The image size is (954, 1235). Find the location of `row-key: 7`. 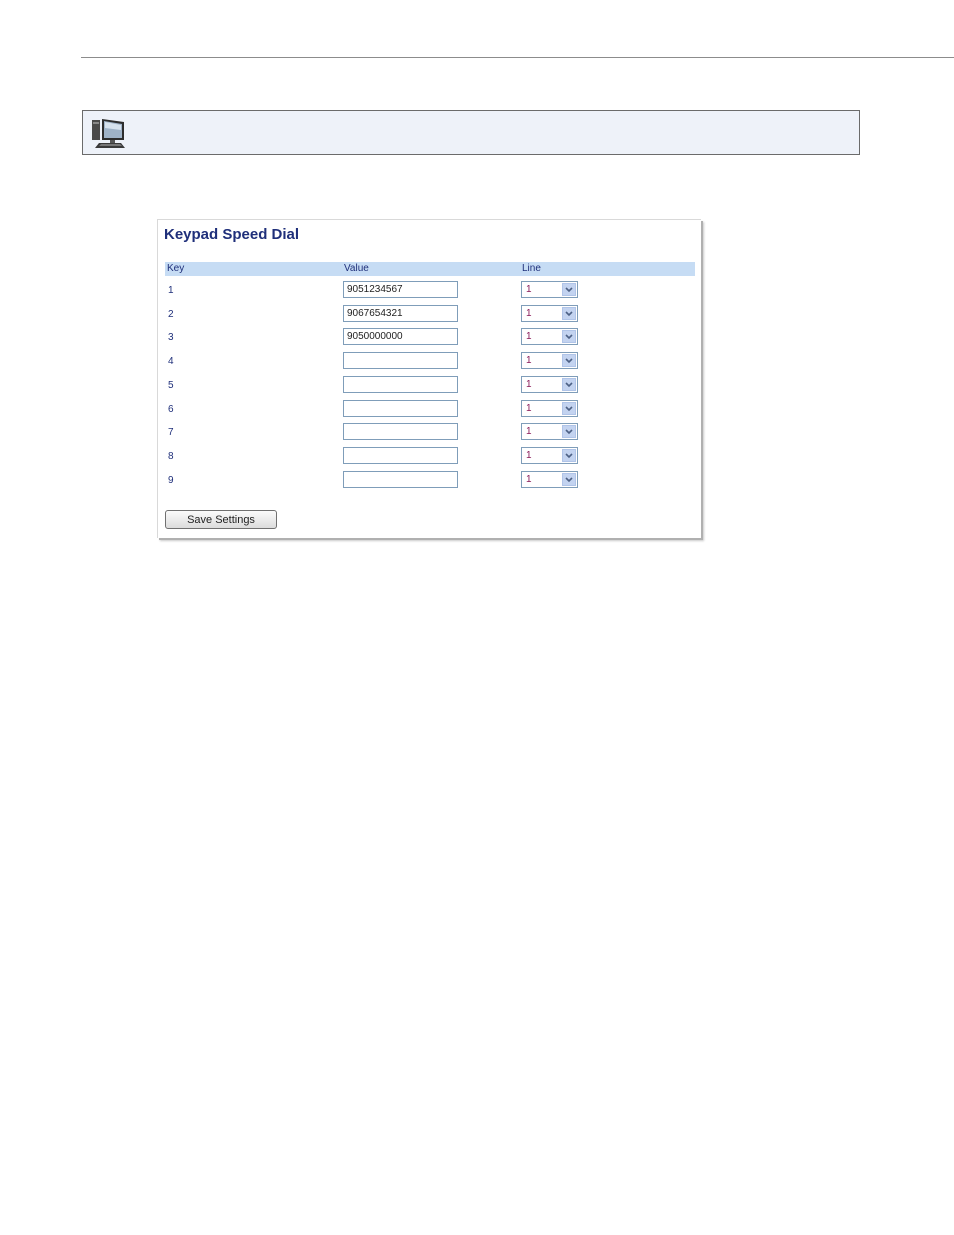

row-key: 7 is located at coordinates (171, 433).